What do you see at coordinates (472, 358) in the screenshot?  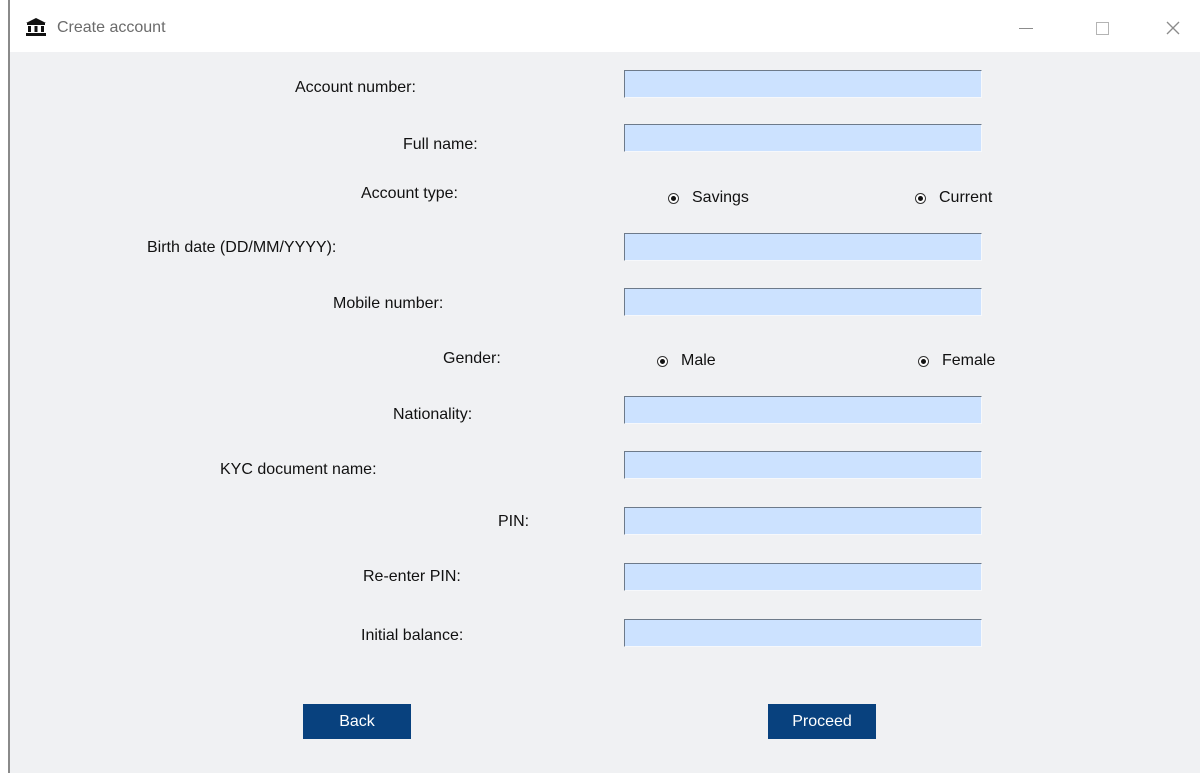 I see `gender-label: Gender:` at bounding box center [472, 358].